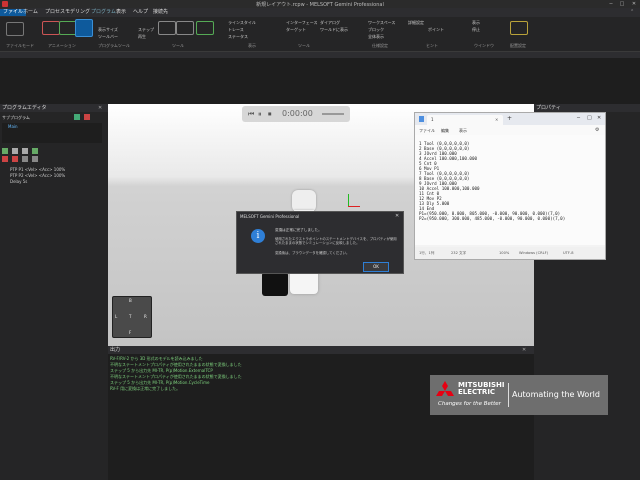 This screenshot has width=640, height=480. Describe the element at coordinates (496, 119) in the screenshot. I see `tab-close-icon: ✕` at that location.